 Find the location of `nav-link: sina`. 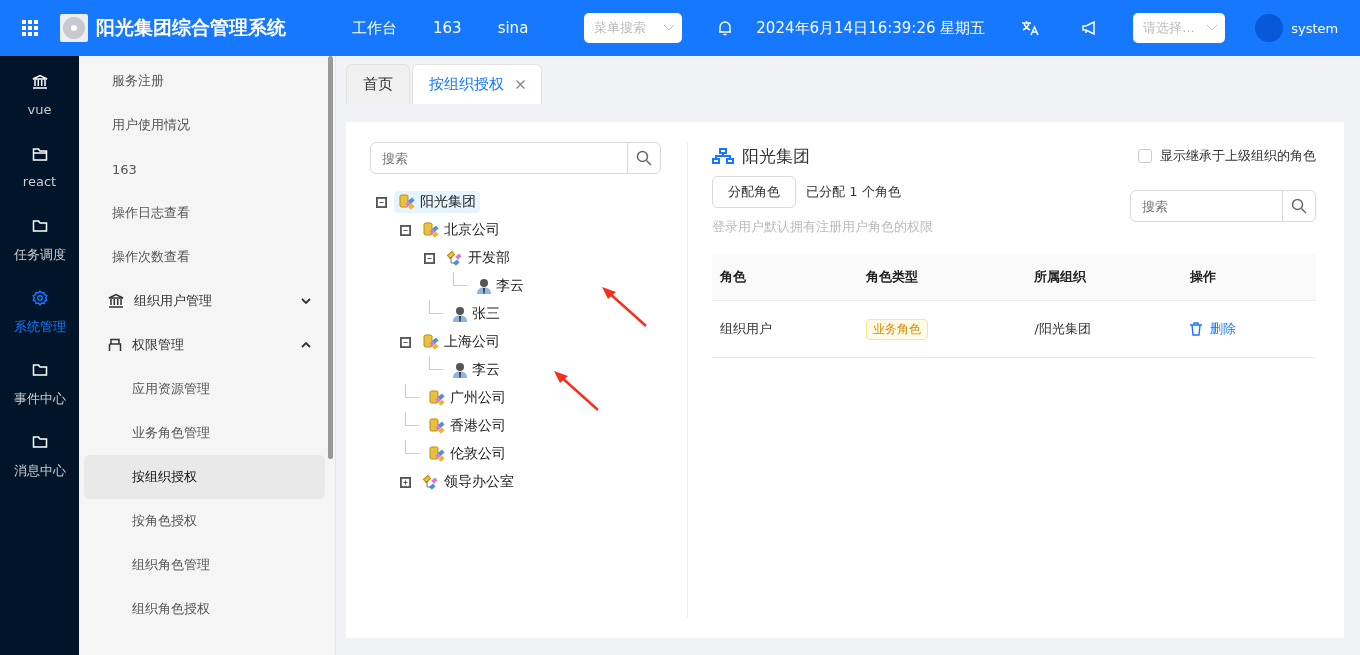

nav-link: sina is located at coordinates (513, 28).